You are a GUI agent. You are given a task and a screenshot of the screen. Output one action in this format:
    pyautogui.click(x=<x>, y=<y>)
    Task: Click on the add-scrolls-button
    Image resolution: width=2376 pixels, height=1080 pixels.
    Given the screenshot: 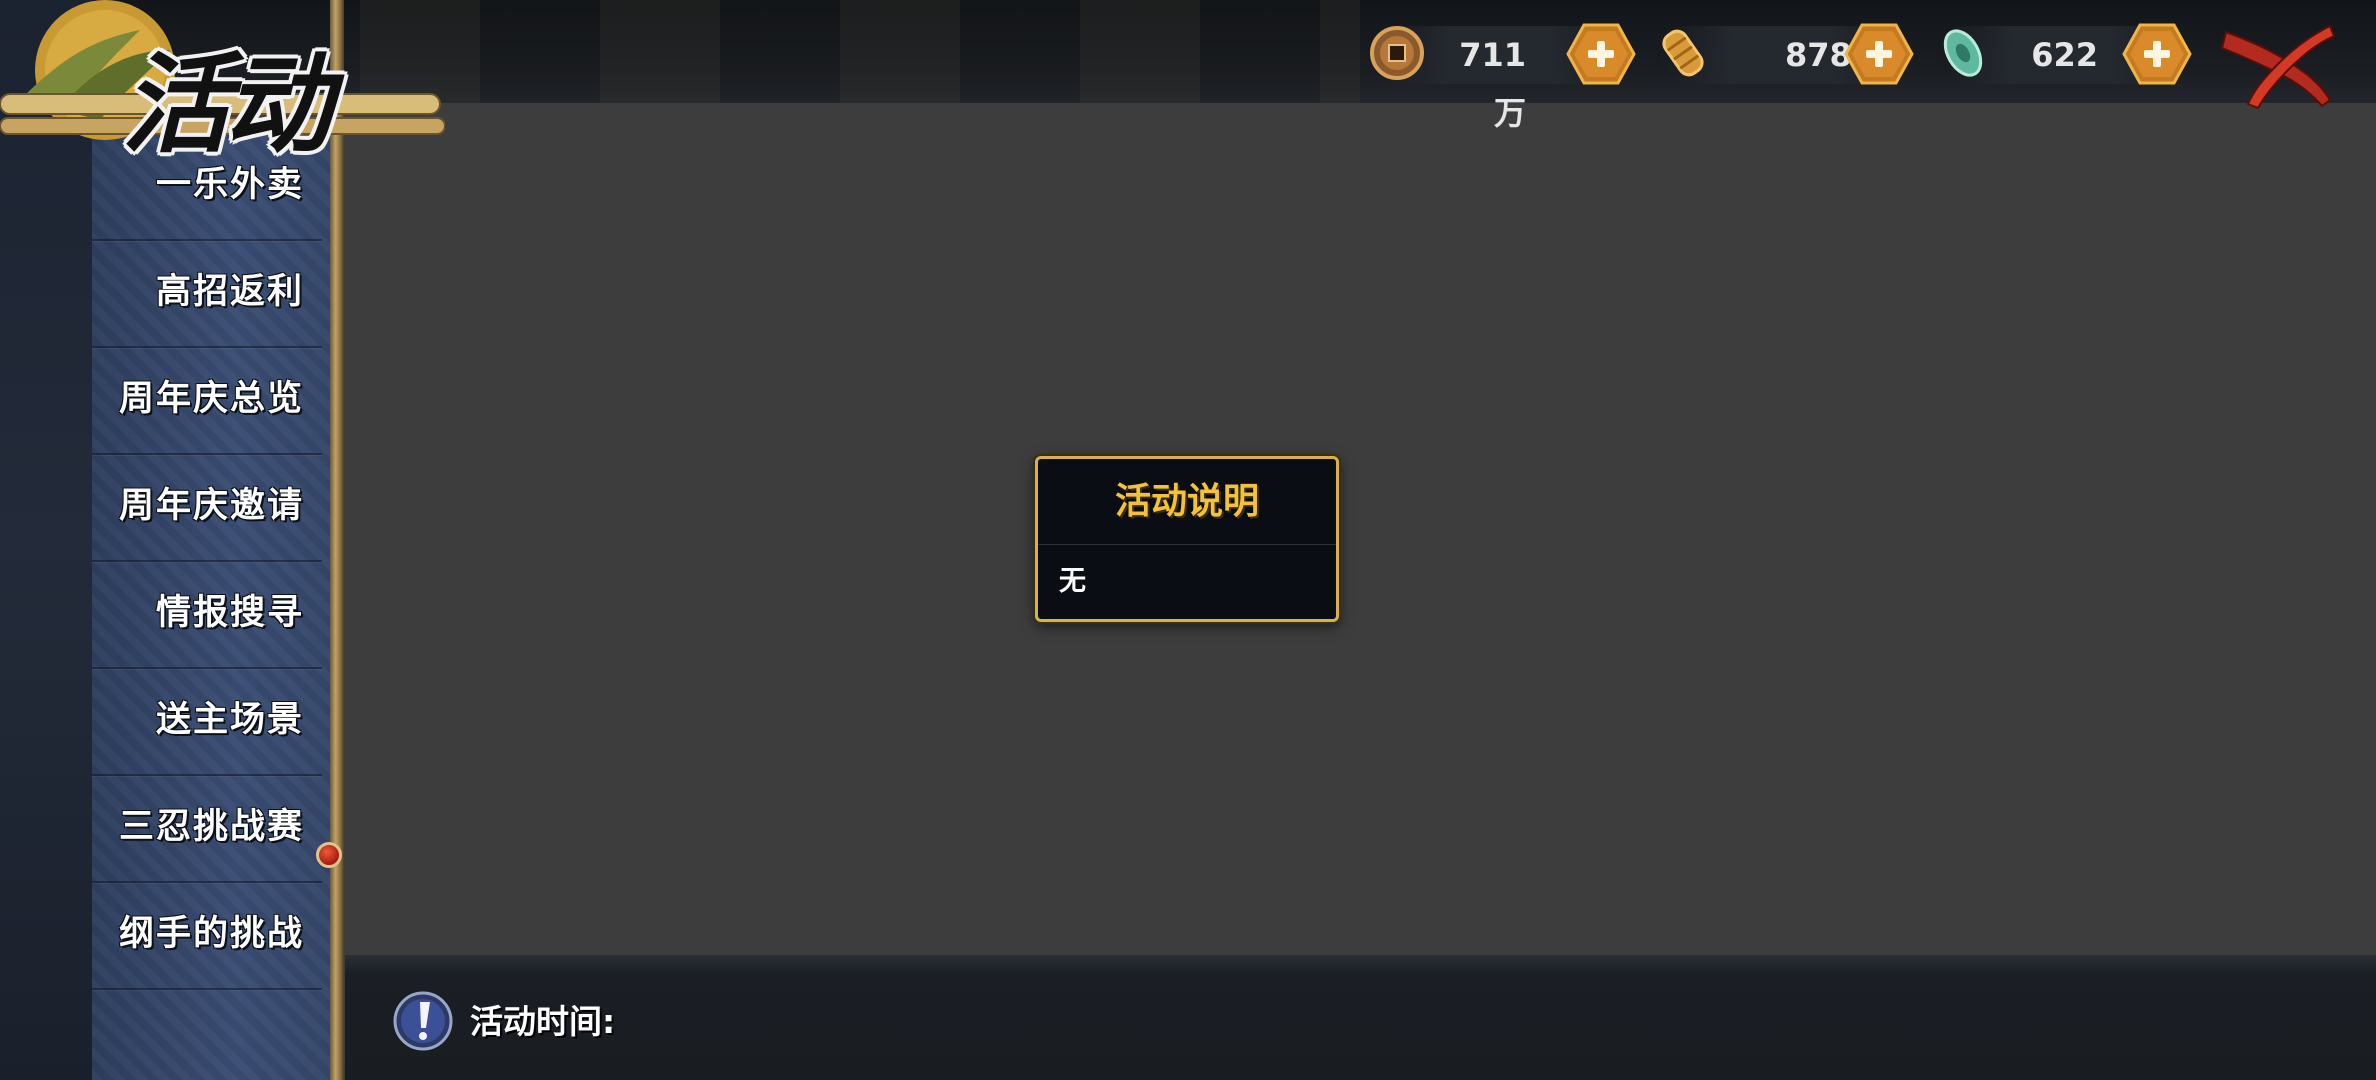 What is the action you would take?
    pyautogui.click(x=1879, y=54)
    